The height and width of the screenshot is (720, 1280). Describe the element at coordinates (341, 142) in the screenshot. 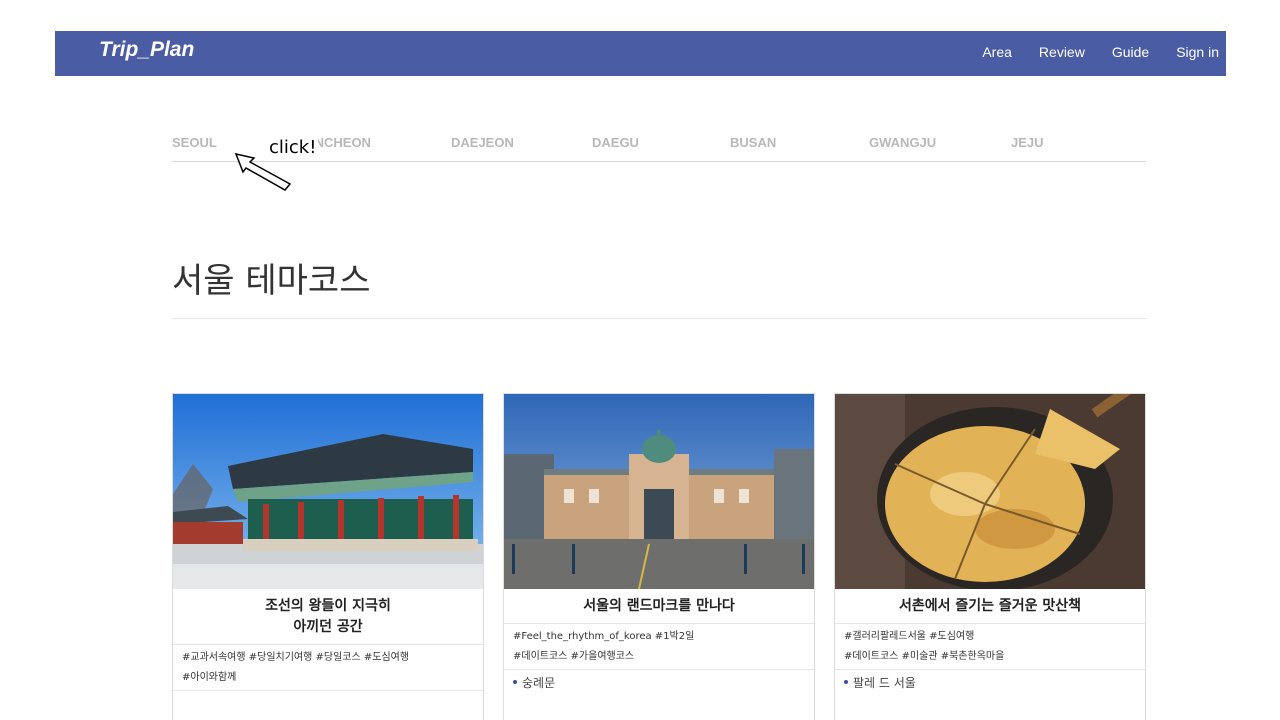

I see `tab-incheon: INCHEON` at that location.